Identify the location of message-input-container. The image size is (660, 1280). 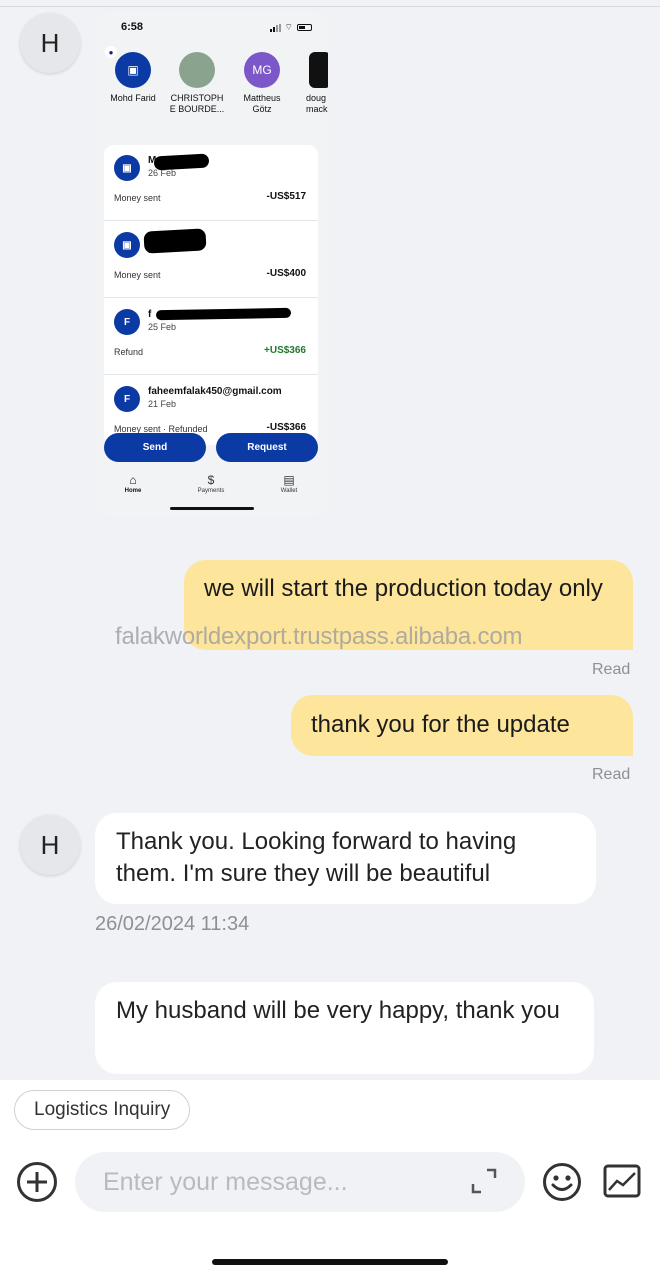
(300, 1182).